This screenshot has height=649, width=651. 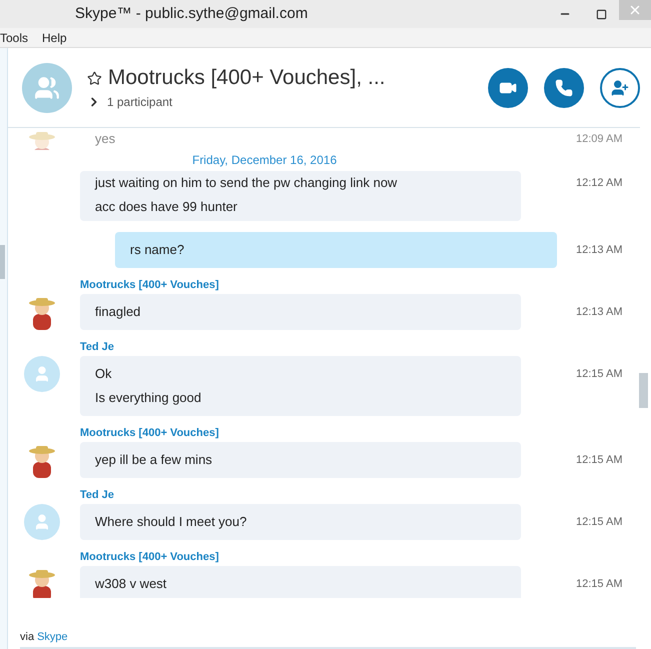 I want to click on message-text: yep ill be a few mins, so click(x=154, y=460).